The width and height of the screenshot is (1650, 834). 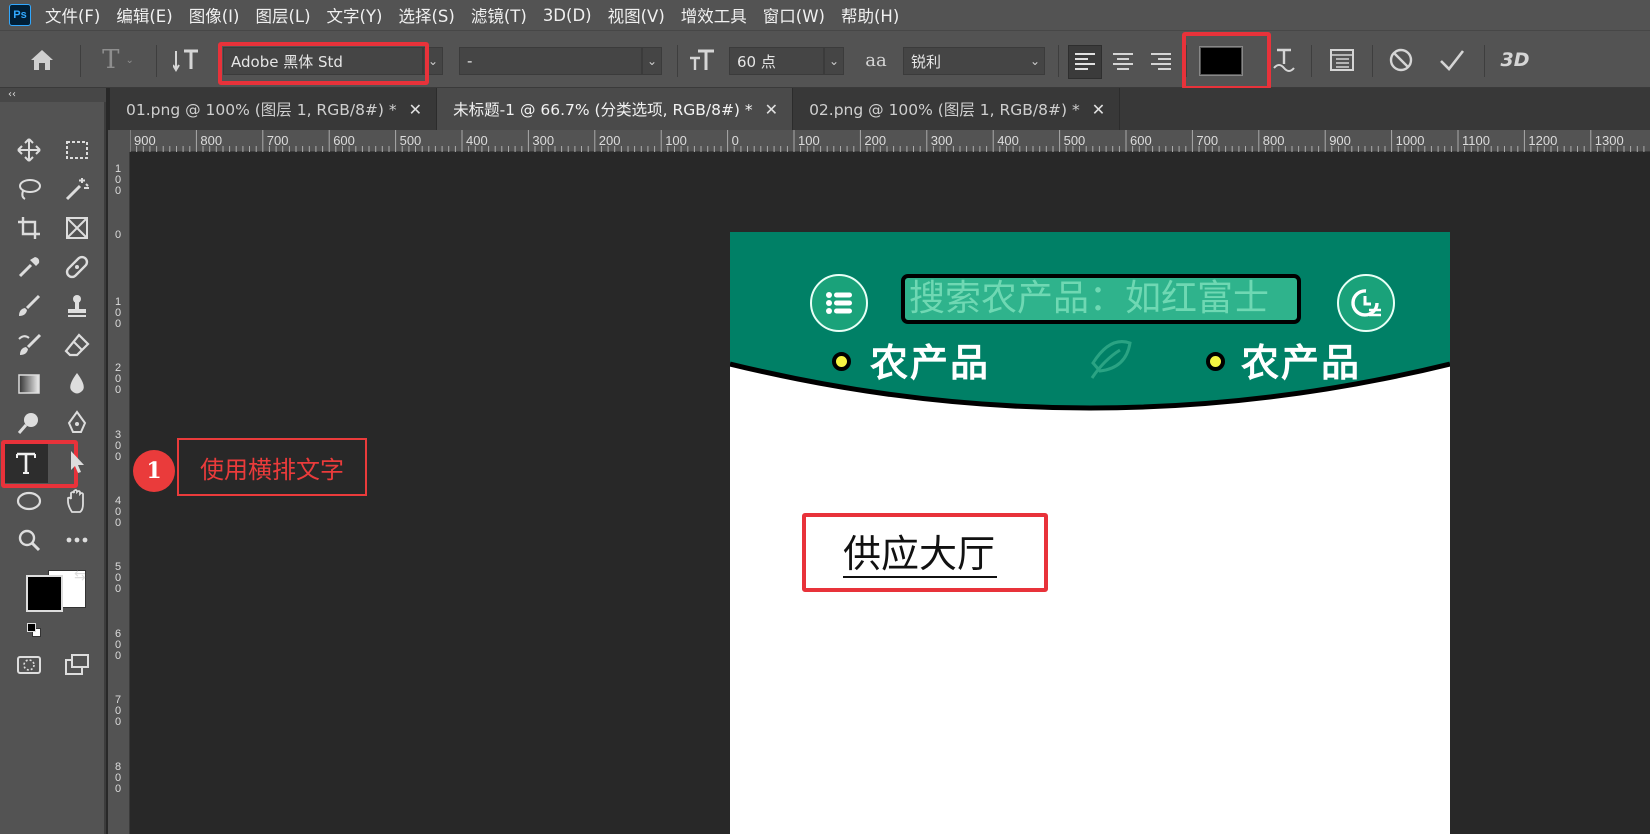 I want to click on antialias-button: aa, so click(x=876, y=60).